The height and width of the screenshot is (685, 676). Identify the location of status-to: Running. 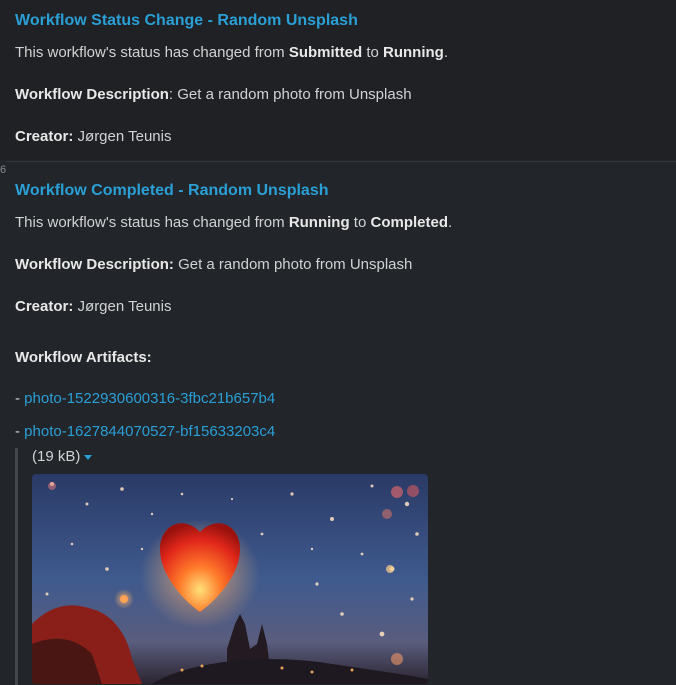
(413, 52).